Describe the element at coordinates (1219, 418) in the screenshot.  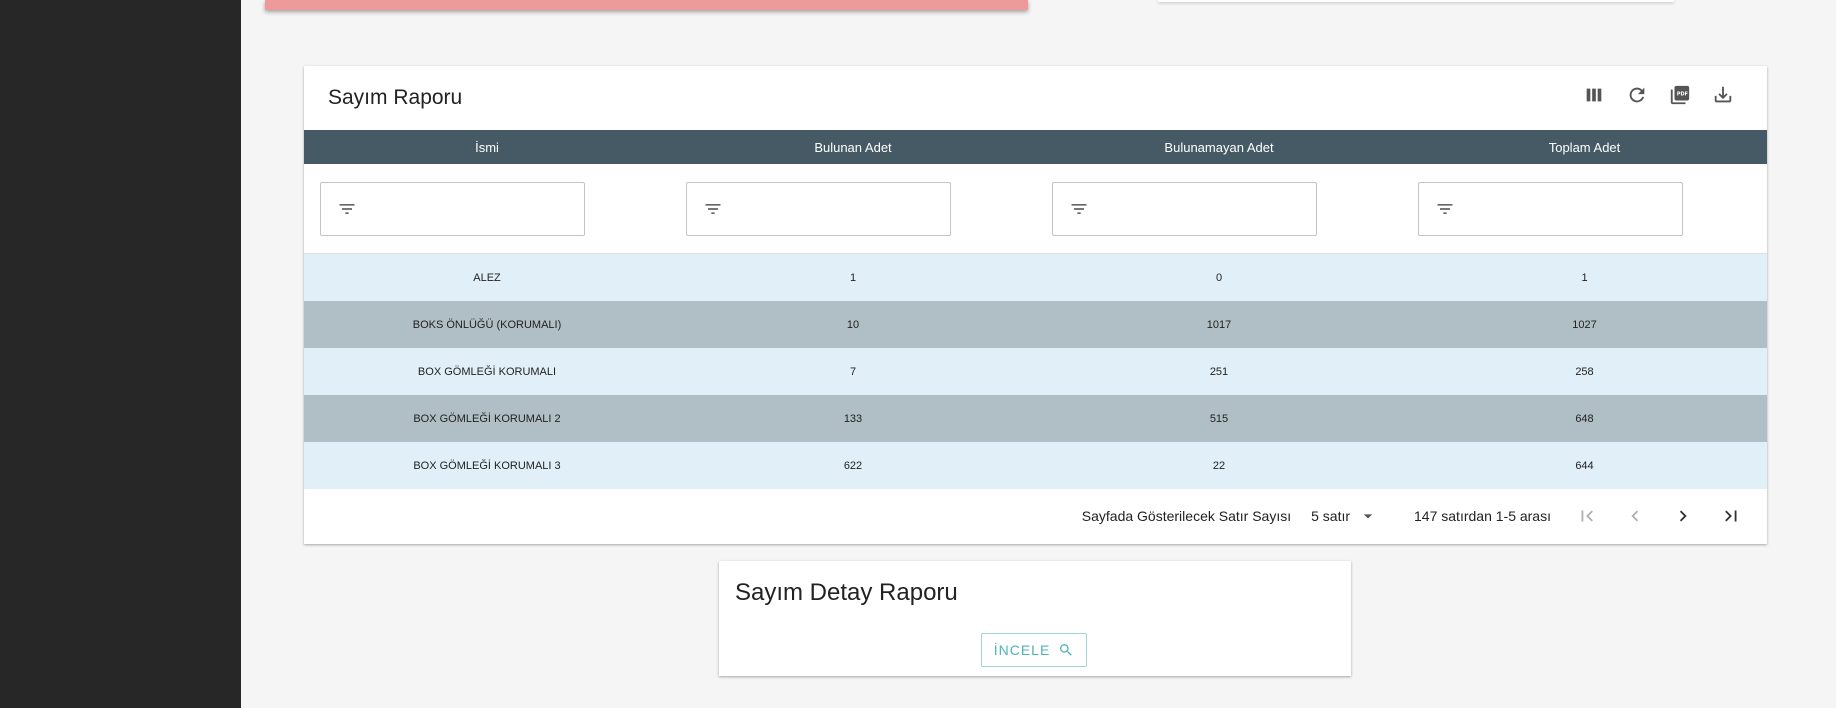
I see `cell-not-found: 515` at that location.